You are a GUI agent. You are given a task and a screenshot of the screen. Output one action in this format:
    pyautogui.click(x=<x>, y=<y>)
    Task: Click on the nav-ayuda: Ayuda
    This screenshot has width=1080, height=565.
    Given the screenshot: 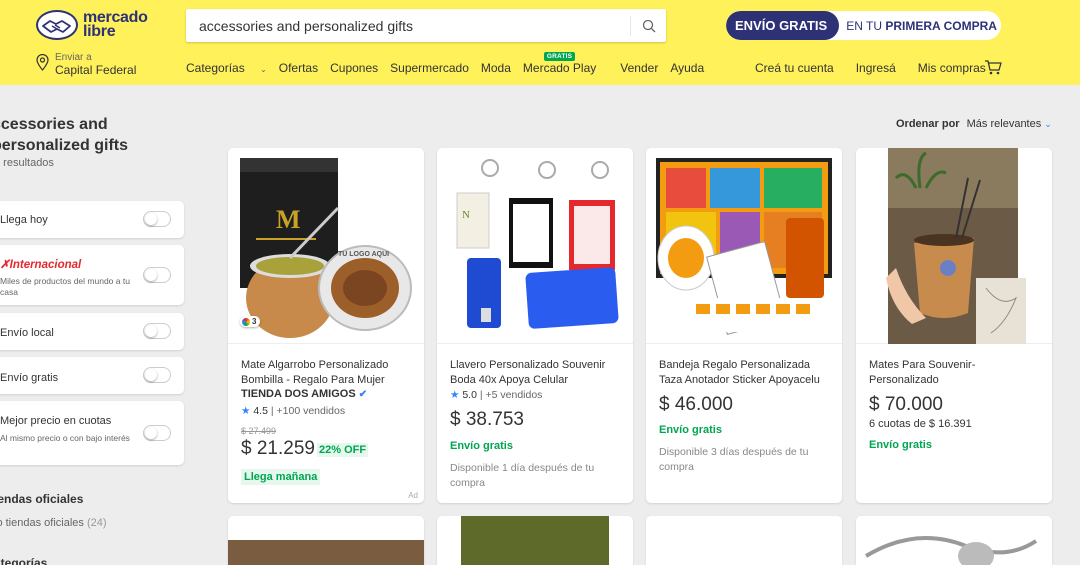 What is the action you would take?
    pyautogui.click(x=687, y=68)
    